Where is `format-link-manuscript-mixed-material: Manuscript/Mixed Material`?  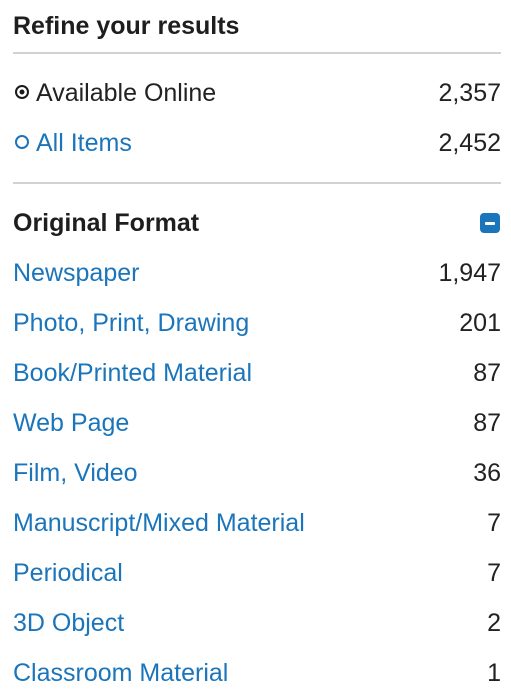 format-link-manuscript-mixed-material: Manuscript/Mixed Material is located at coordinates (159, 523).